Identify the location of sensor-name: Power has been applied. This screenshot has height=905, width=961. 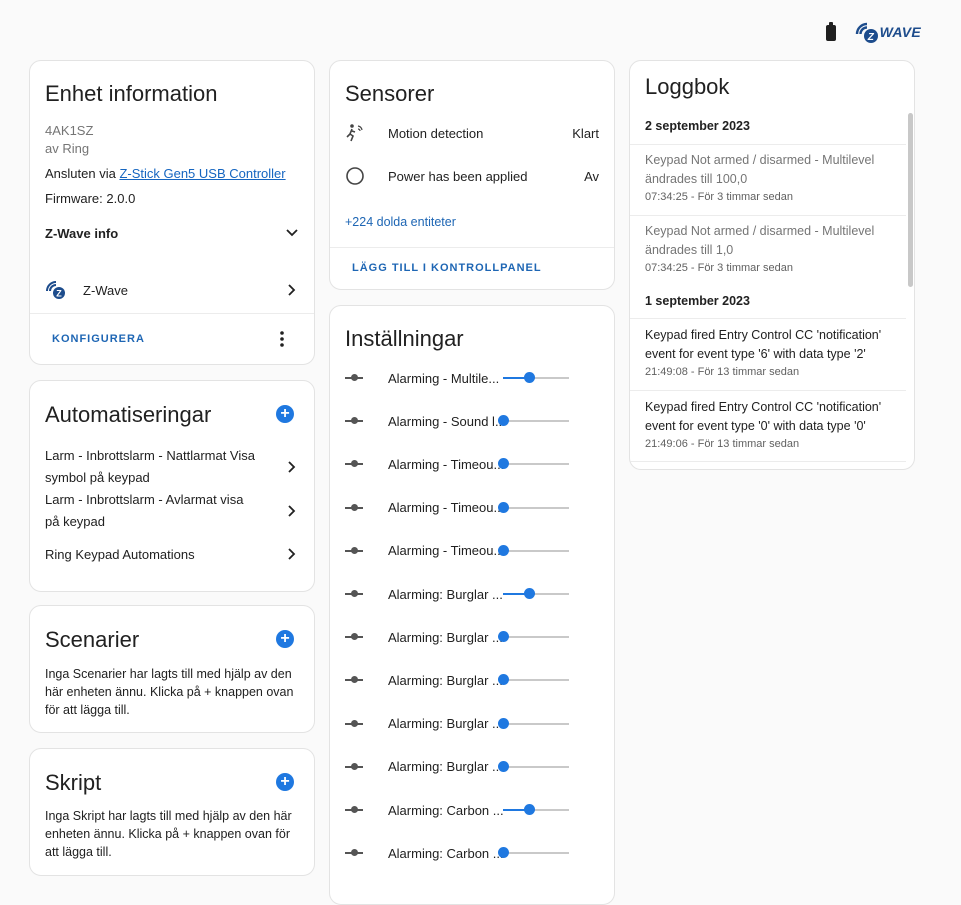
(458, 176).